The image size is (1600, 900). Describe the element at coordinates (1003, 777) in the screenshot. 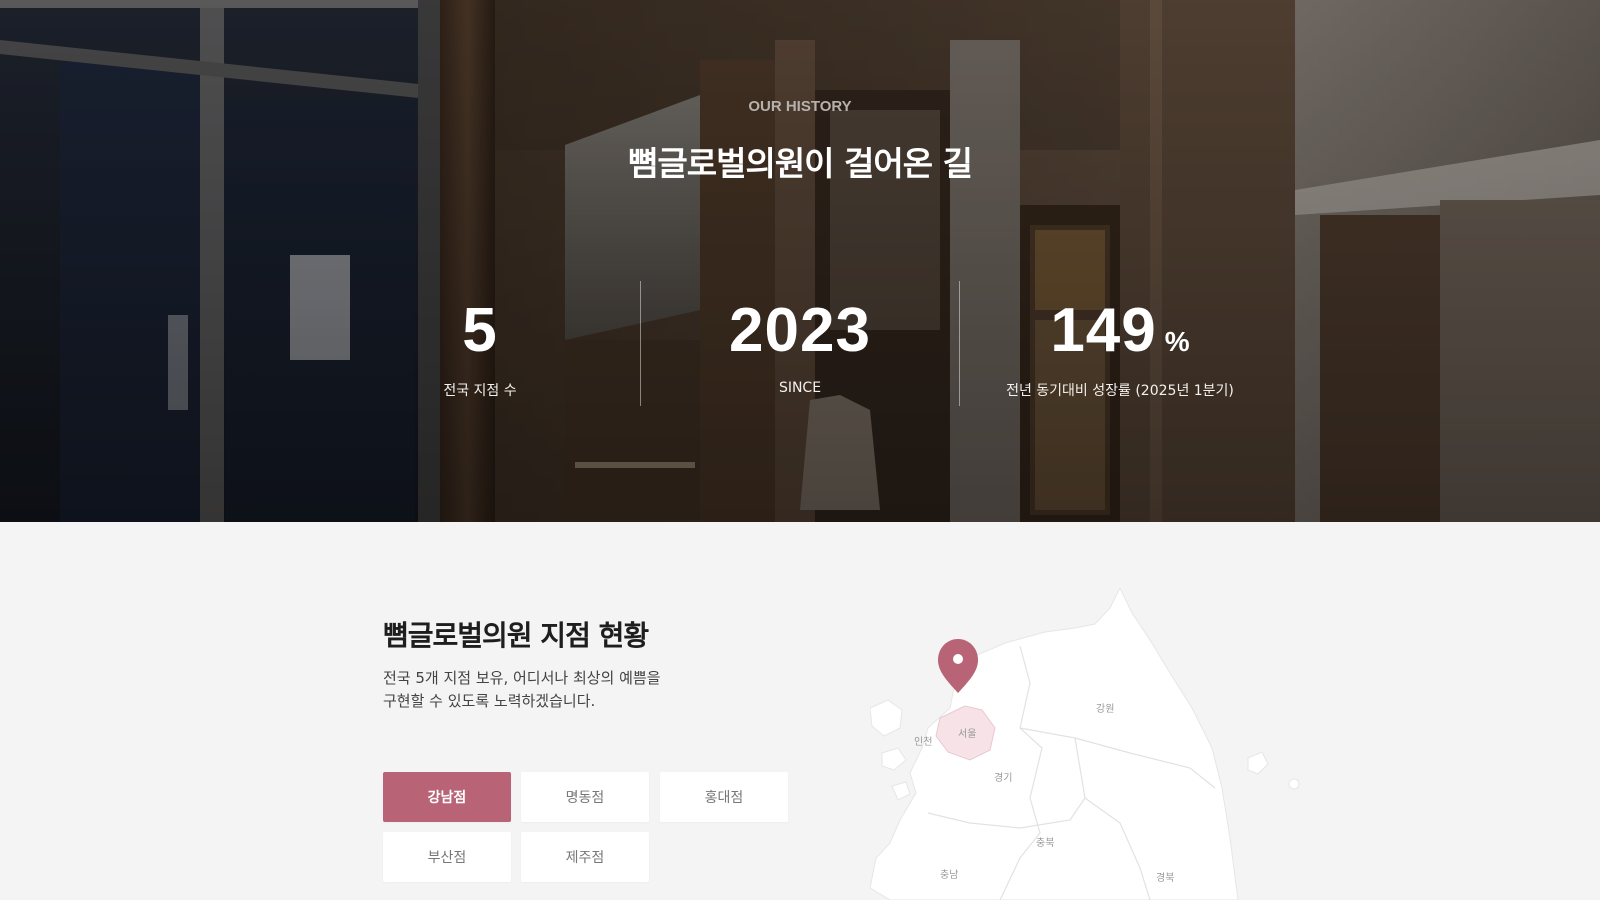

I see `map-label-gyeonggi: 경기` at that location.